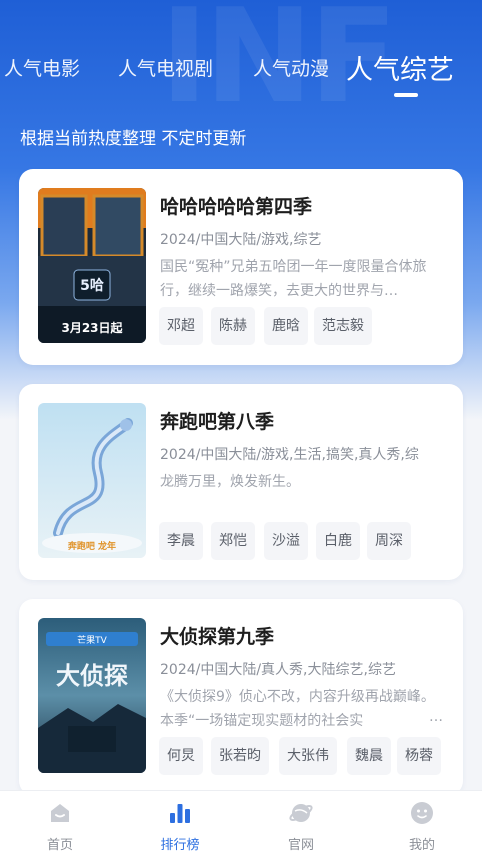 The width and height of the screenshot is (482, 858). What do you see at coordinates (92, 695) in the screenshot?
I see `show-poster: 芒果TV 大侦探` at bounding box center [92, 695].